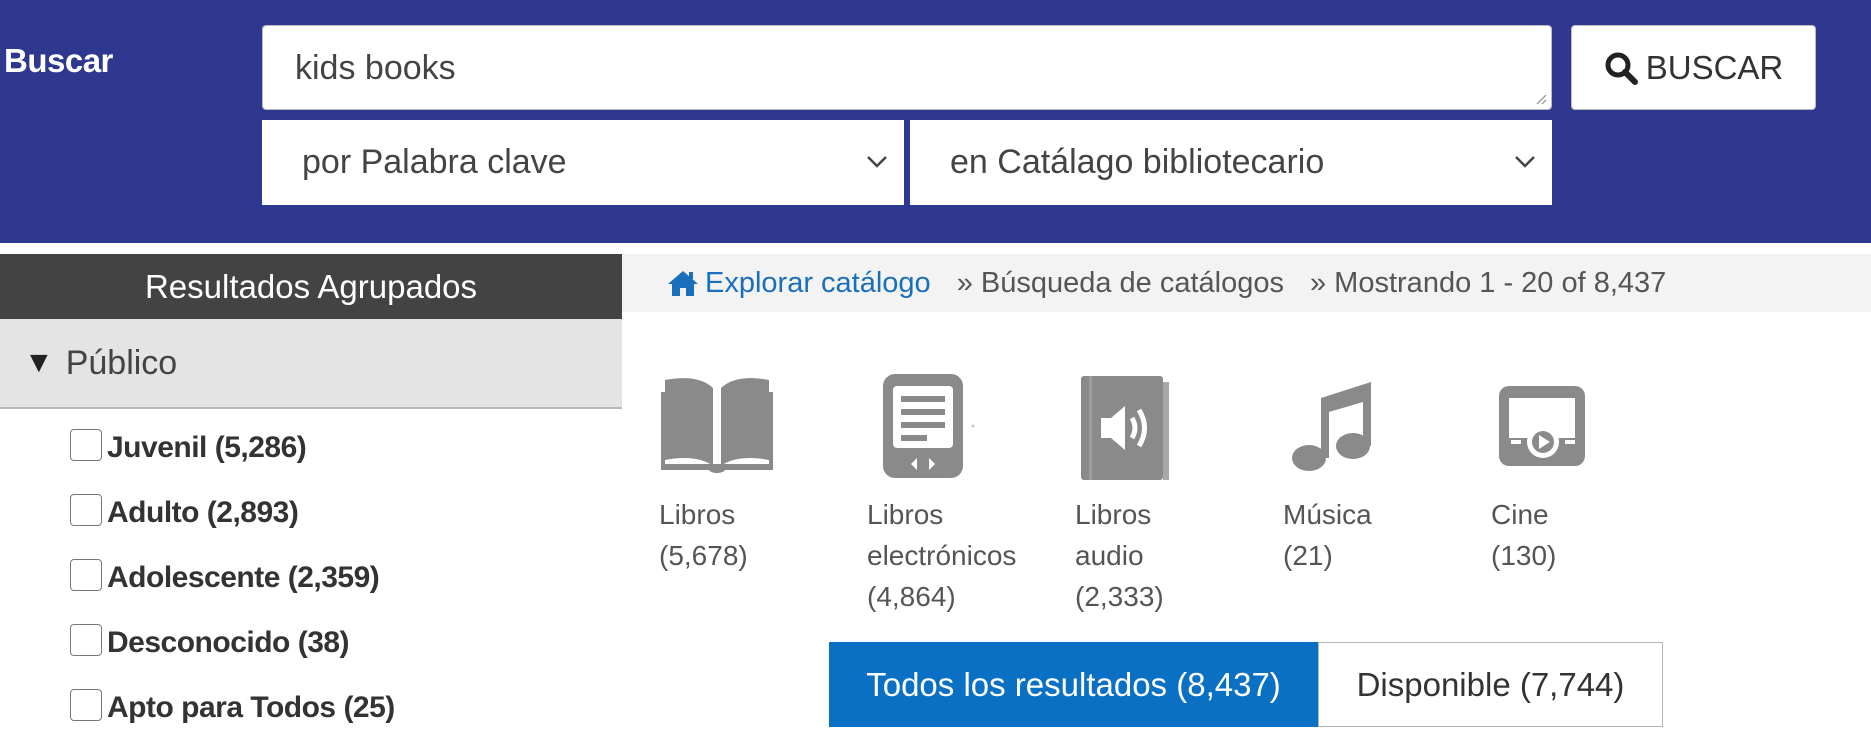 This screenshot has height=739, width=1871. I want to click on facet-panel-title: Resultados Agrupados, so click(311, 286).